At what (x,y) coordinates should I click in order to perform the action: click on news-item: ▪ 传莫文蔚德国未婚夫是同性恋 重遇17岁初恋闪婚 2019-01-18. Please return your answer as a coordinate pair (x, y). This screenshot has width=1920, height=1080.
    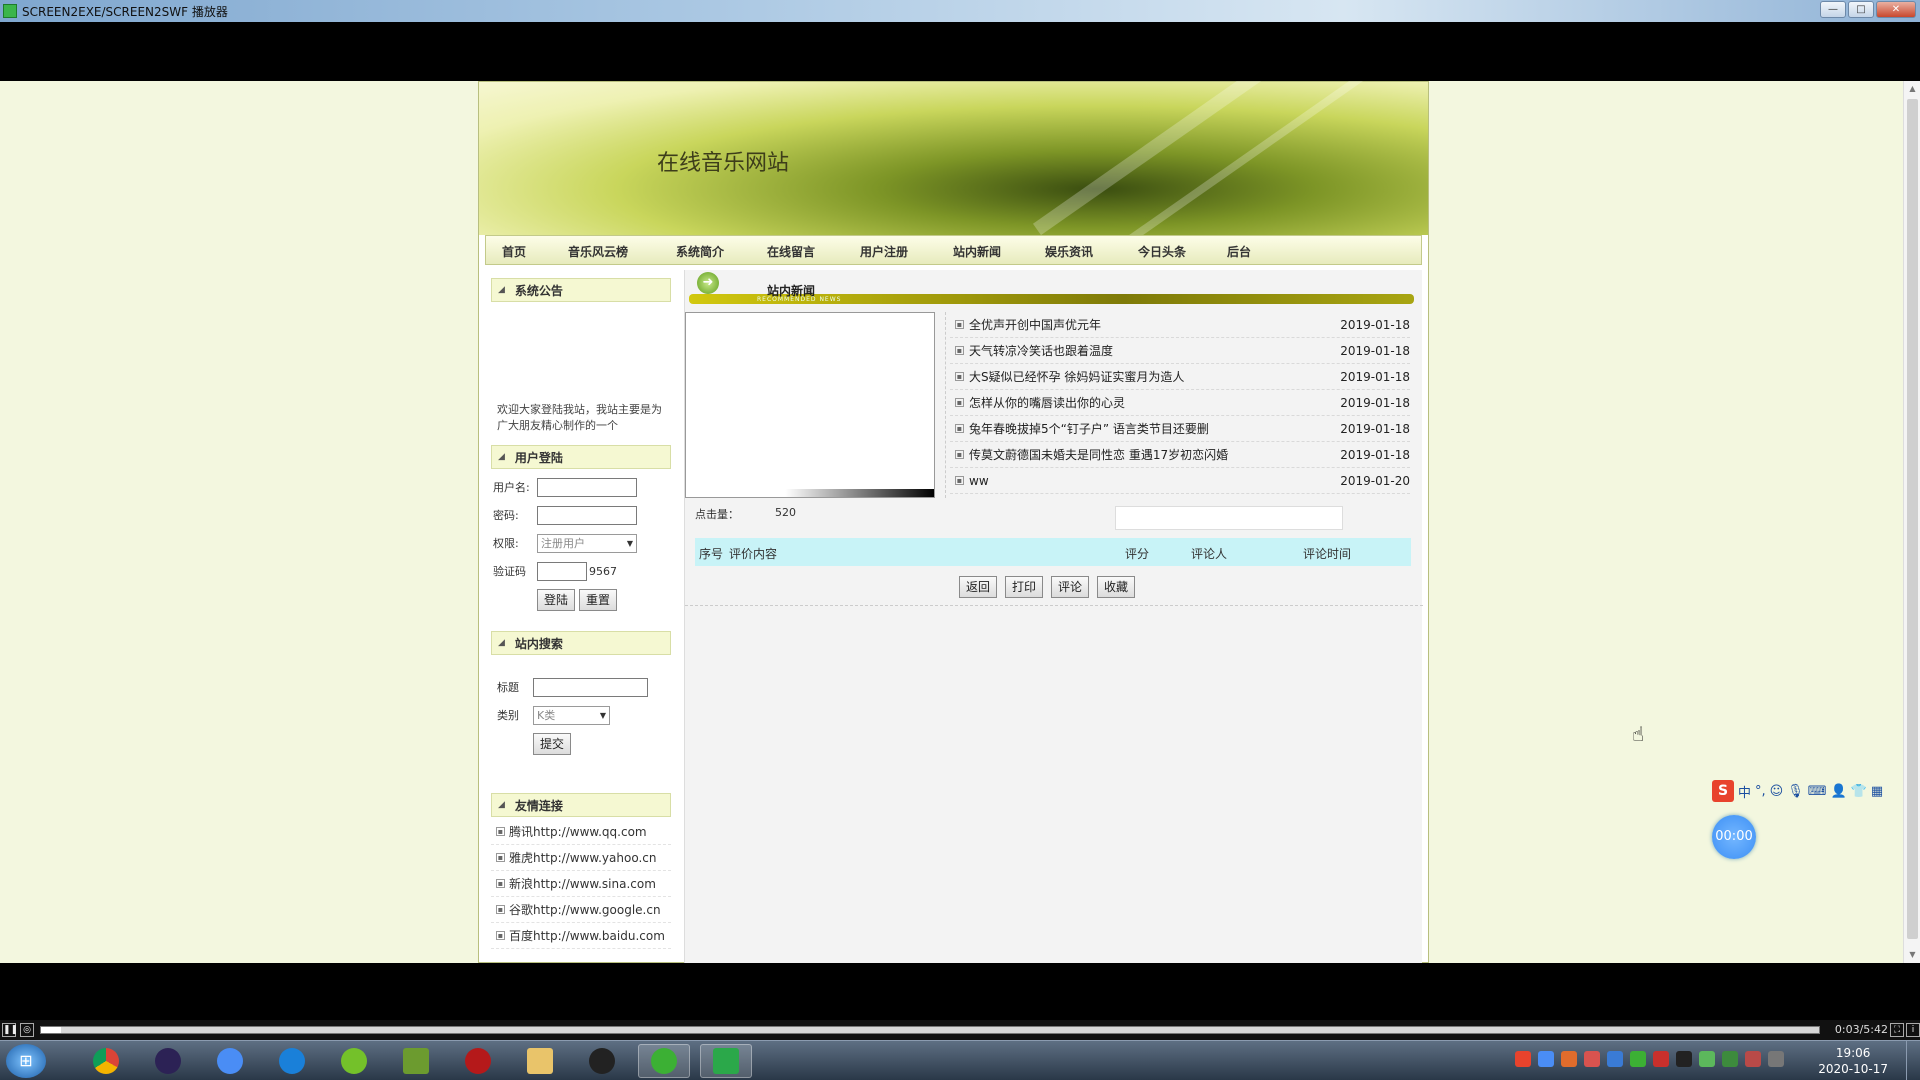
    Looking at the image, I should click on (1180, 455).